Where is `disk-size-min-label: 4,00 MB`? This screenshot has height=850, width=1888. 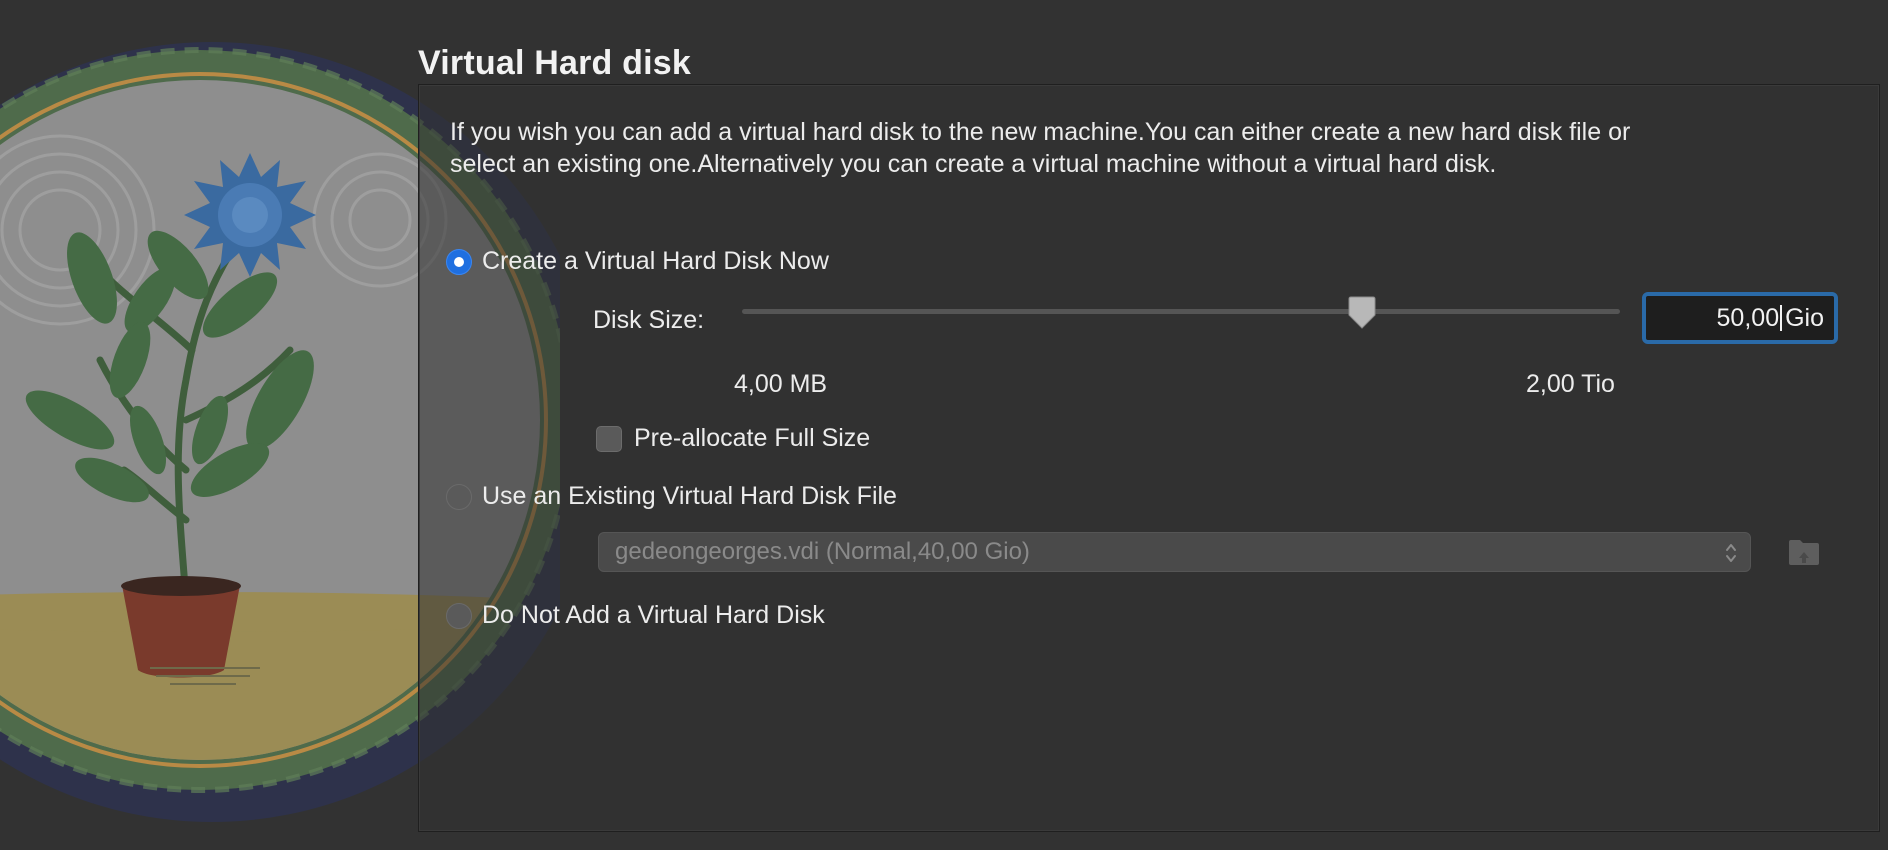
disk-size-min-label: 4,00 MB is located at coordinates (781, 384).